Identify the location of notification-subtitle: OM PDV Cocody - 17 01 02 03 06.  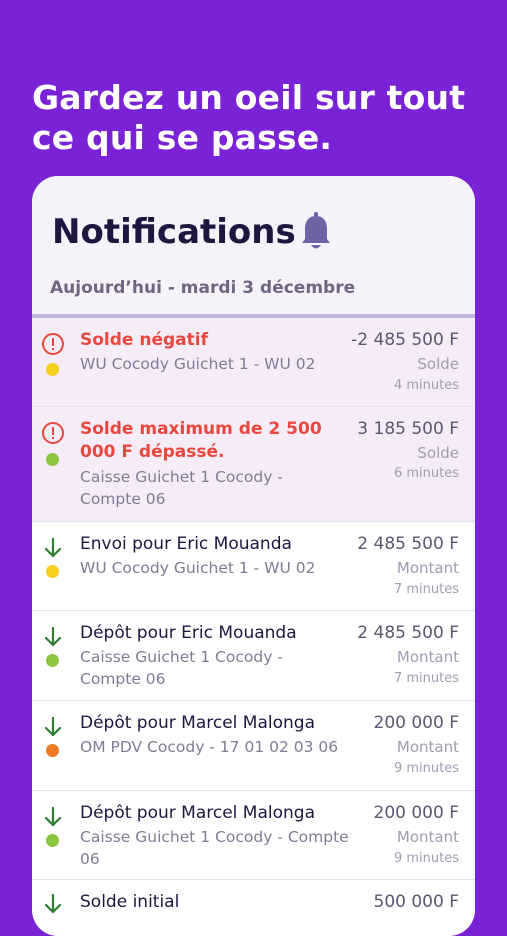
(209, 747).